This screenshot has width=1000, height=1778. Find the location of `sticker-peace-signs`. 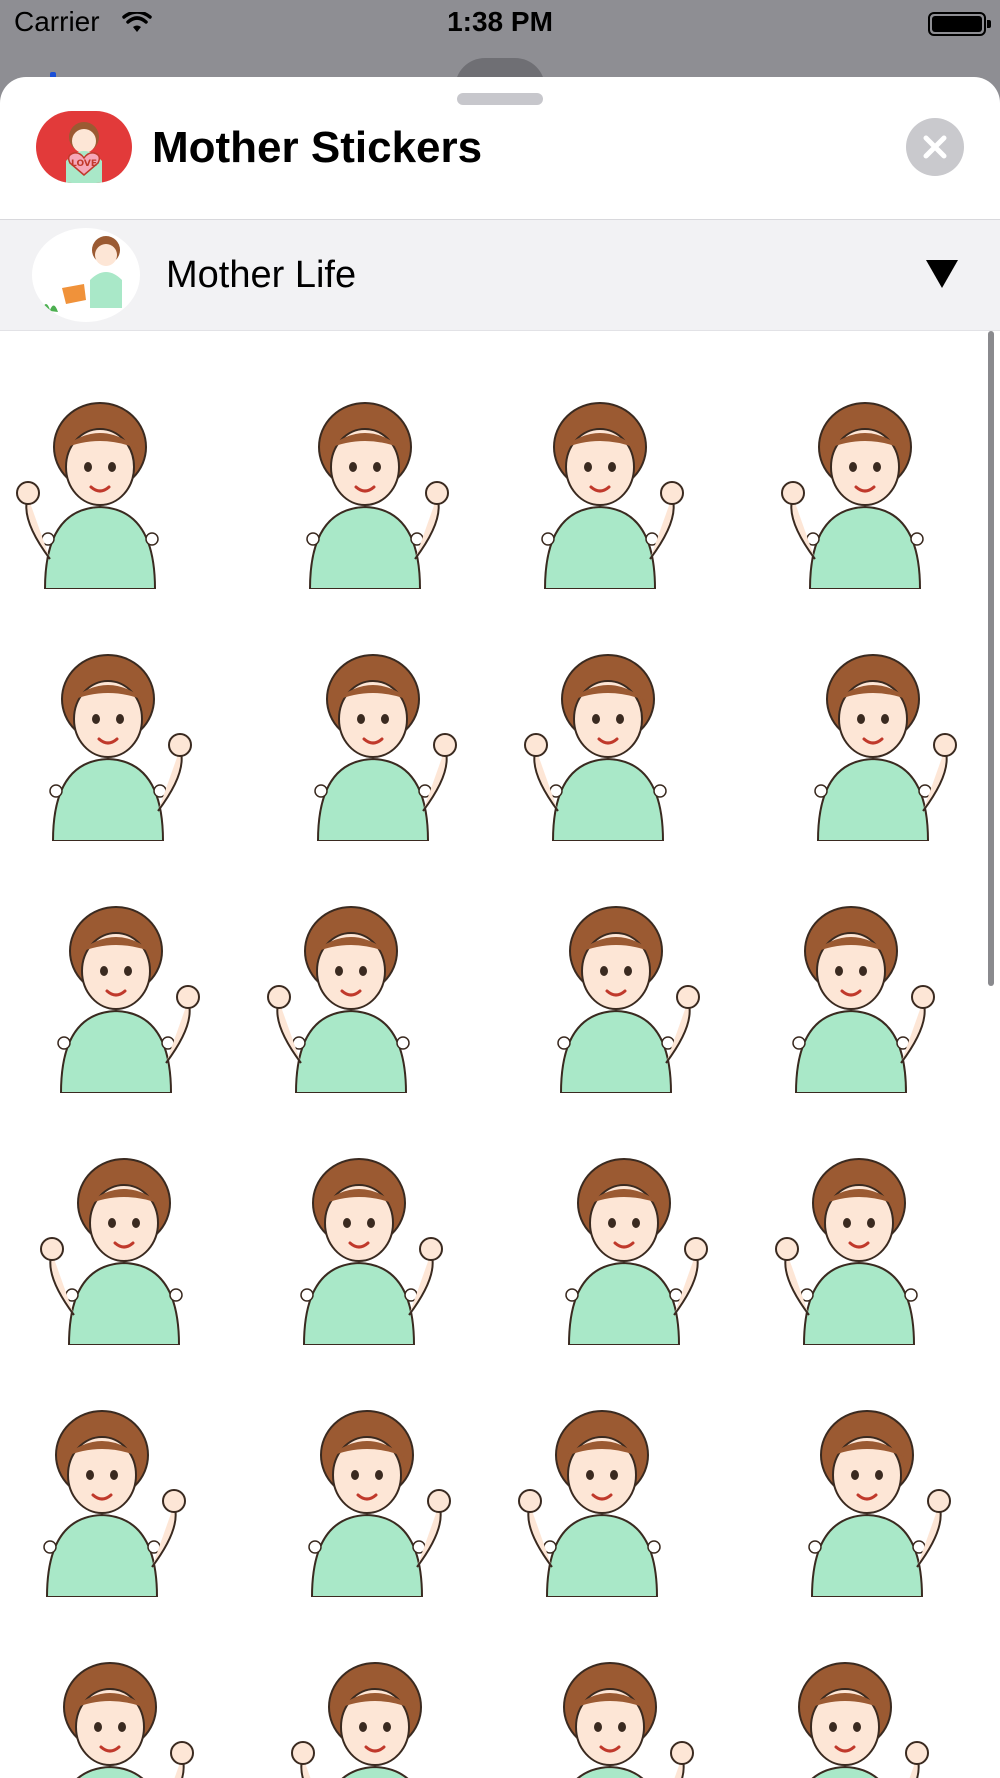

sticker-peace-signs is located at coordinates (859, 1497).